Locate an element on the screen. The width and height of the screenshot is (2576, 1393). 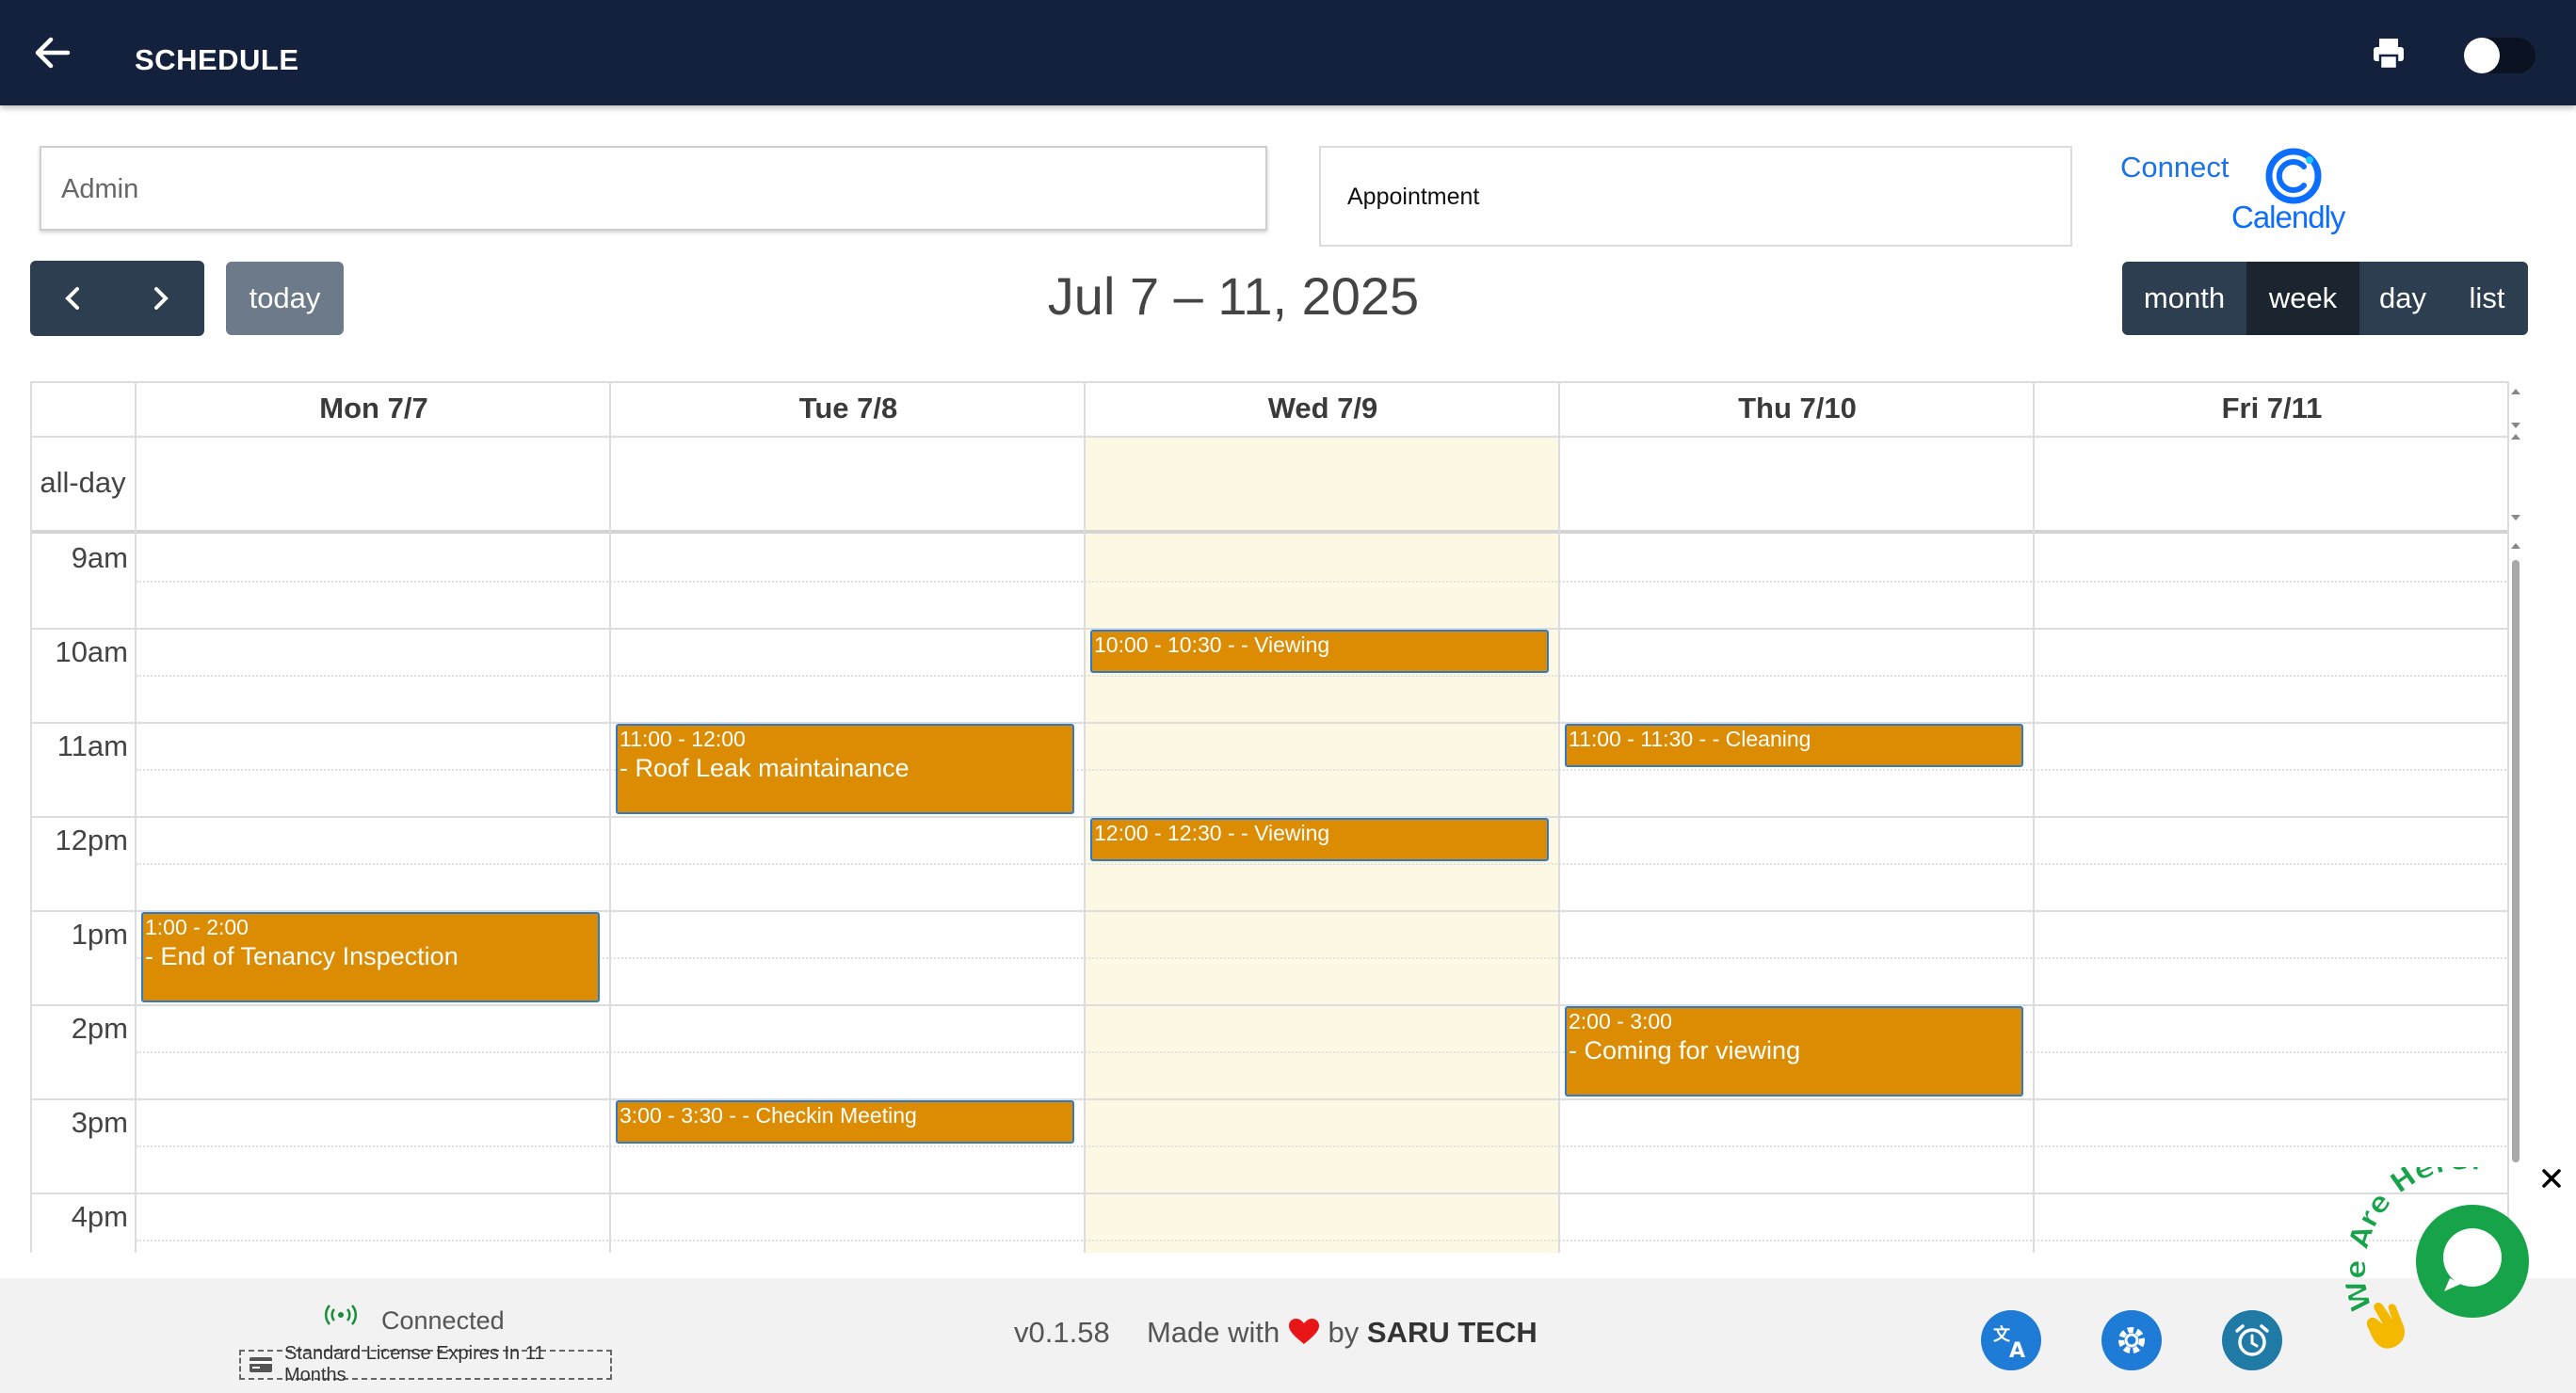
chevron-right-icon is located at coordinates (161, 298).